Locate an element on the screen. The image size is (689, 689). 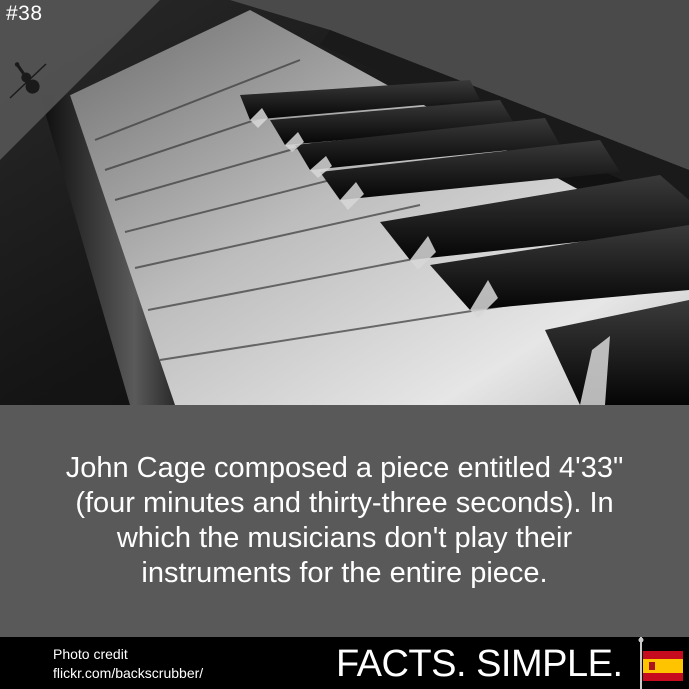
violin-icon is located at coordinates (28, 80).